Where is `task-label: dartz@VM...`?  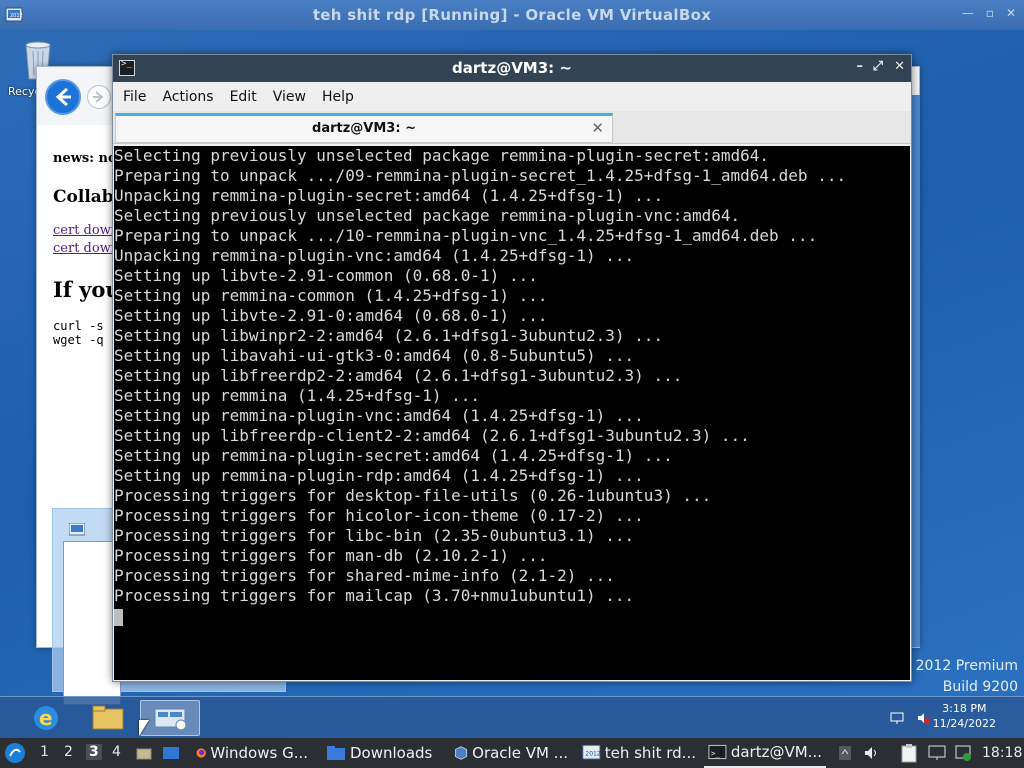
task-label: dartz@VM... is located at coordinates (776, 752).